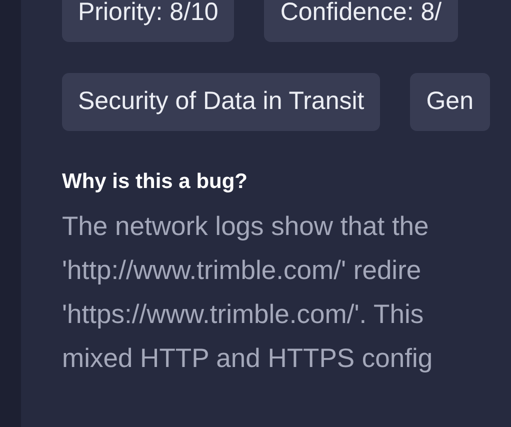  Describe the element at coordinates (361, 21) in the screenshot. I see `tag: Confidence: 8/` at that location.